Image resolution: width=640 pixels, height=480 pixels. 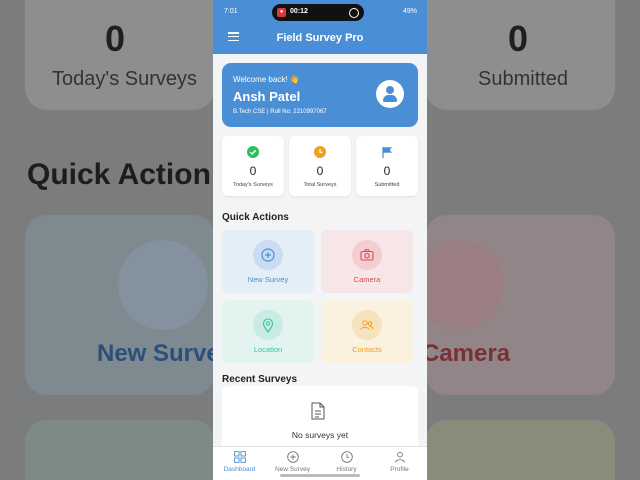 What do you see at coordinates (268, 349) in the screenshot?
I see `tile-label: Location` at bounding box center [268, 349].